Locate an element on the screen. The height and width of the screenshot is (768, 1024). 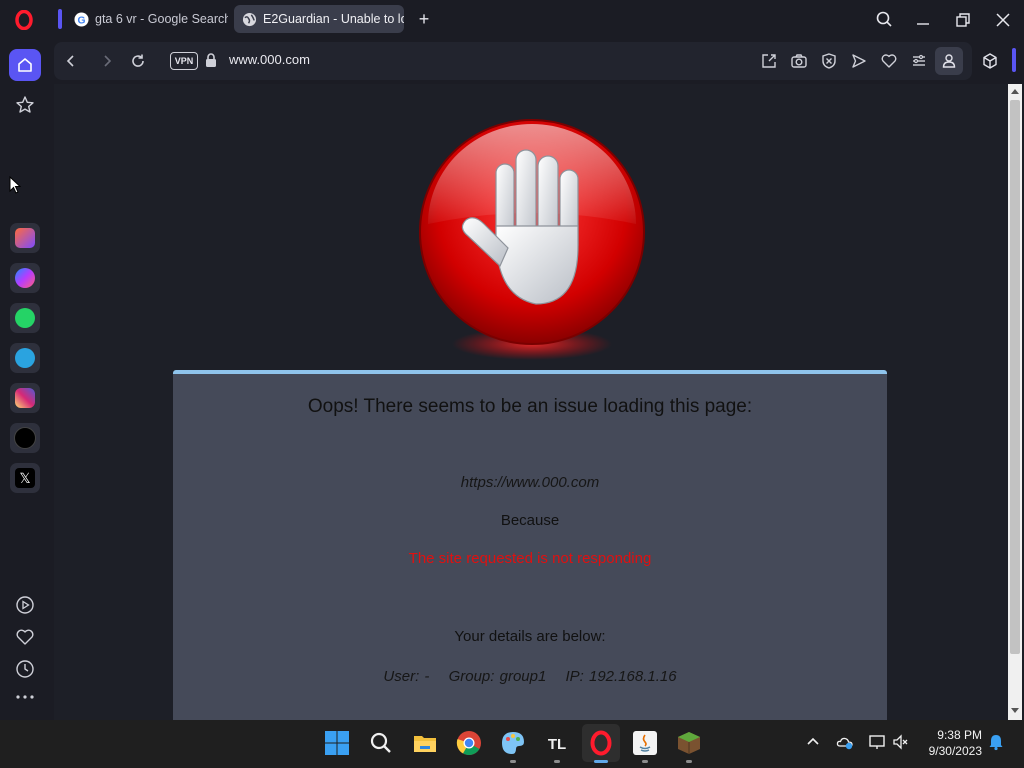
tab-accent-bar is located at coordinates (60, 19).